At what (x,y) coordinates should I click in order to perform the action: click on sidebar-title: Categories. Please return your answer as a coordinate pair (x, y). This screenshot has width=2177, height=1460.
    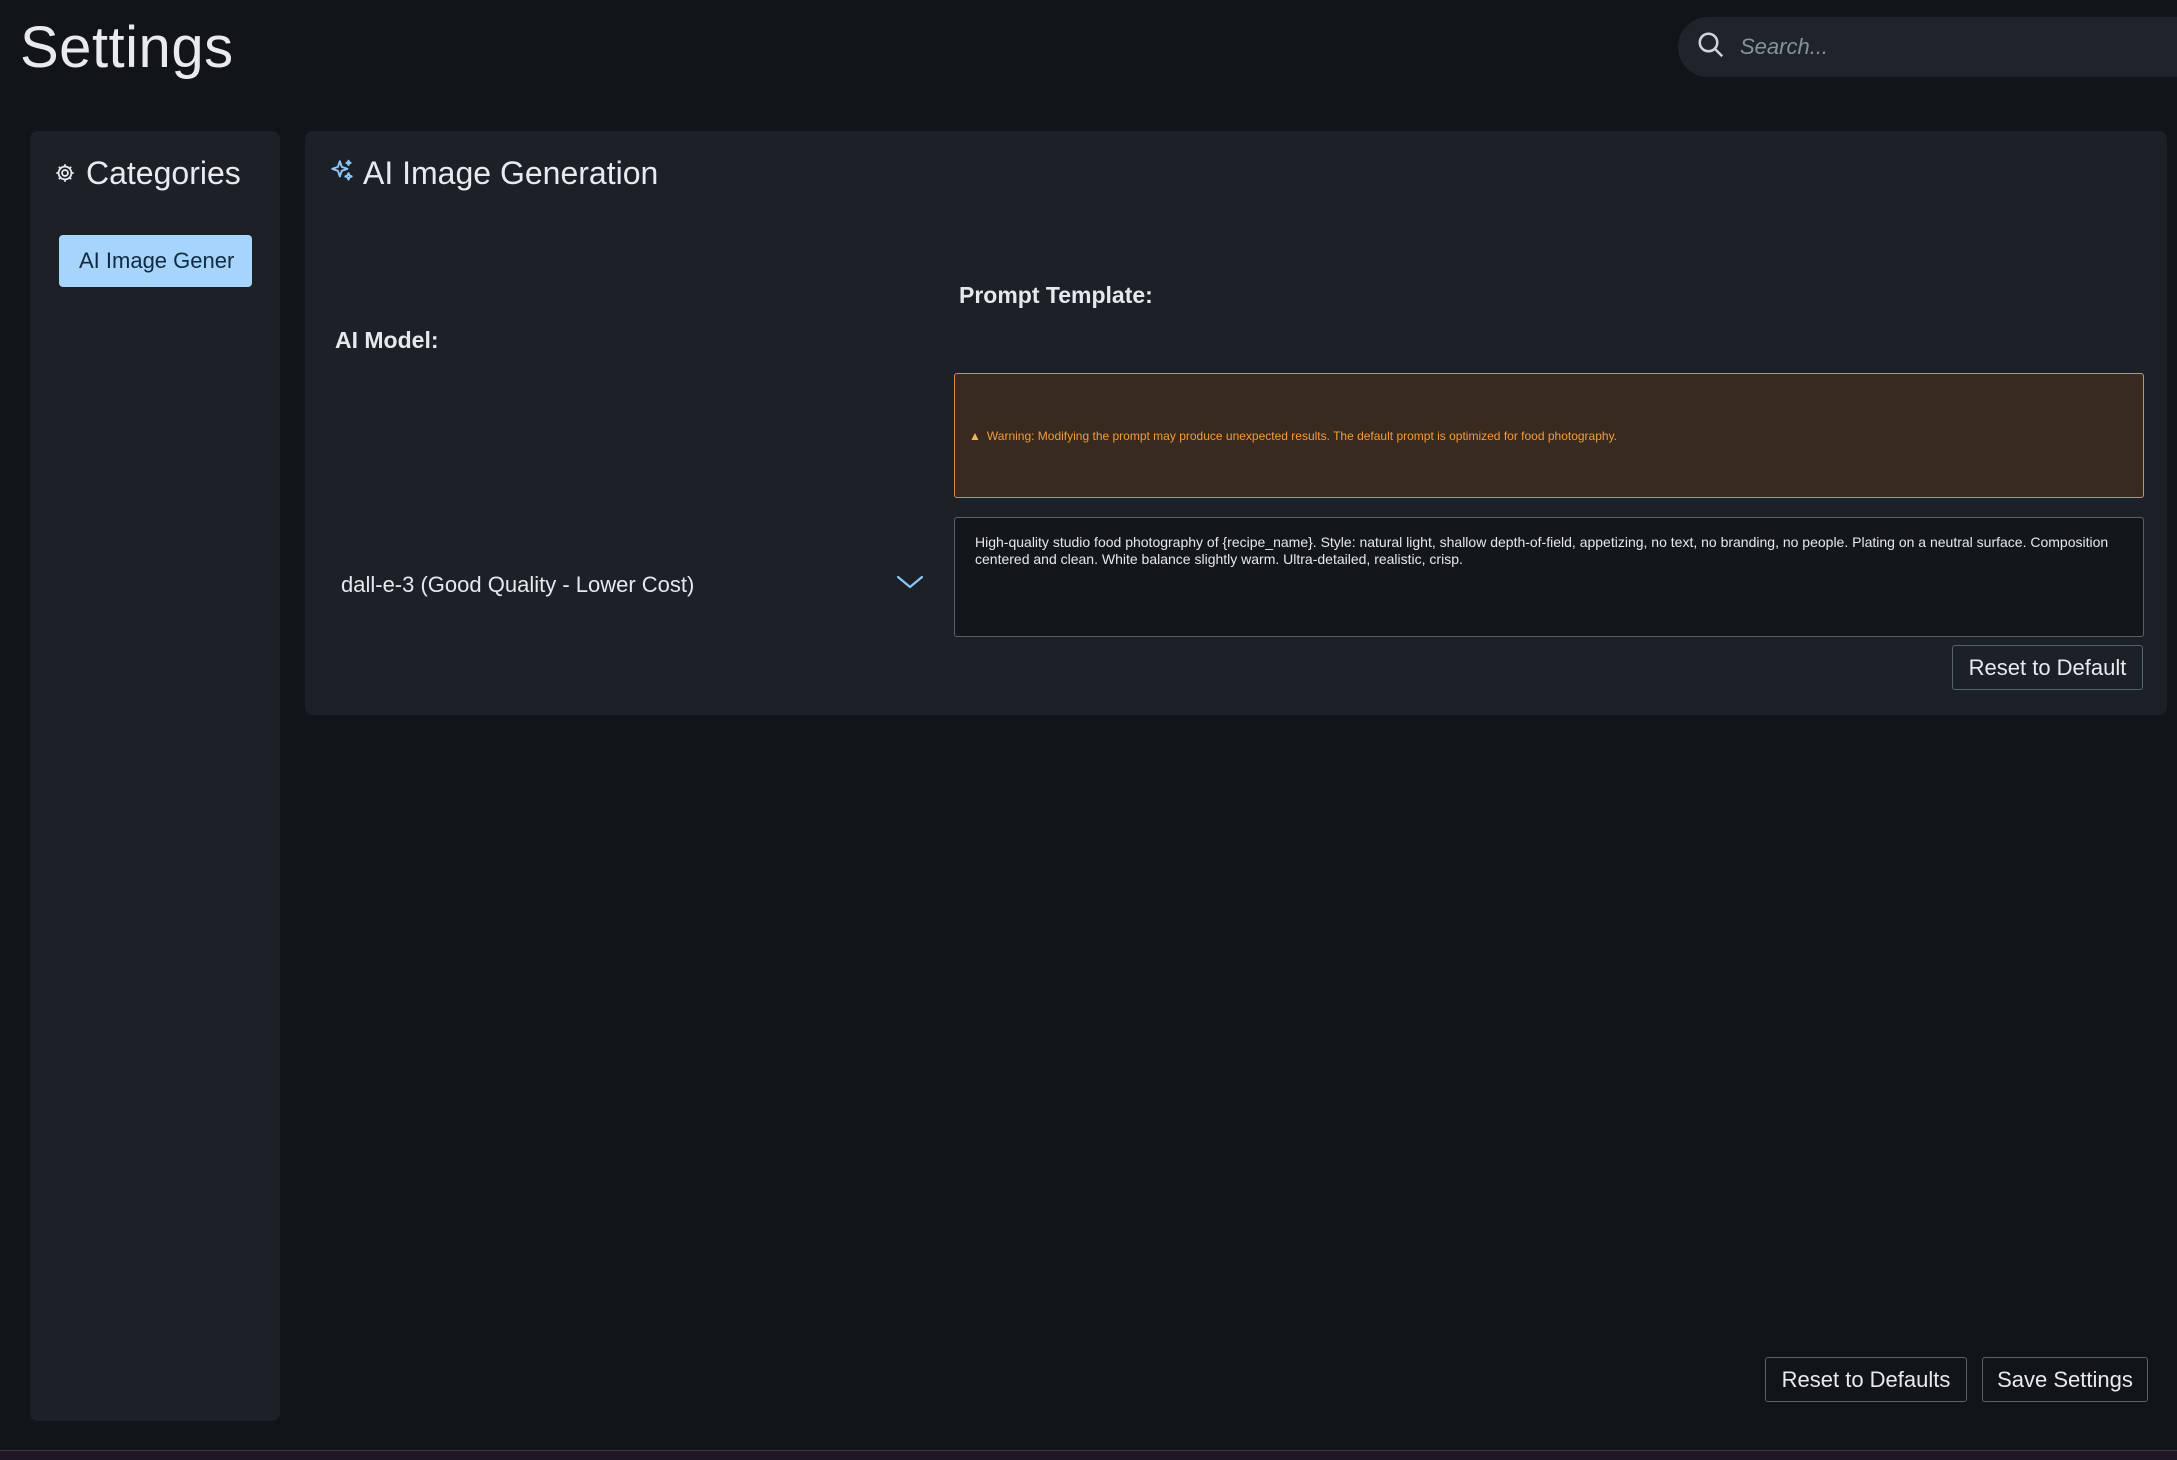
    Looking at the image, I should click on (163, 173).